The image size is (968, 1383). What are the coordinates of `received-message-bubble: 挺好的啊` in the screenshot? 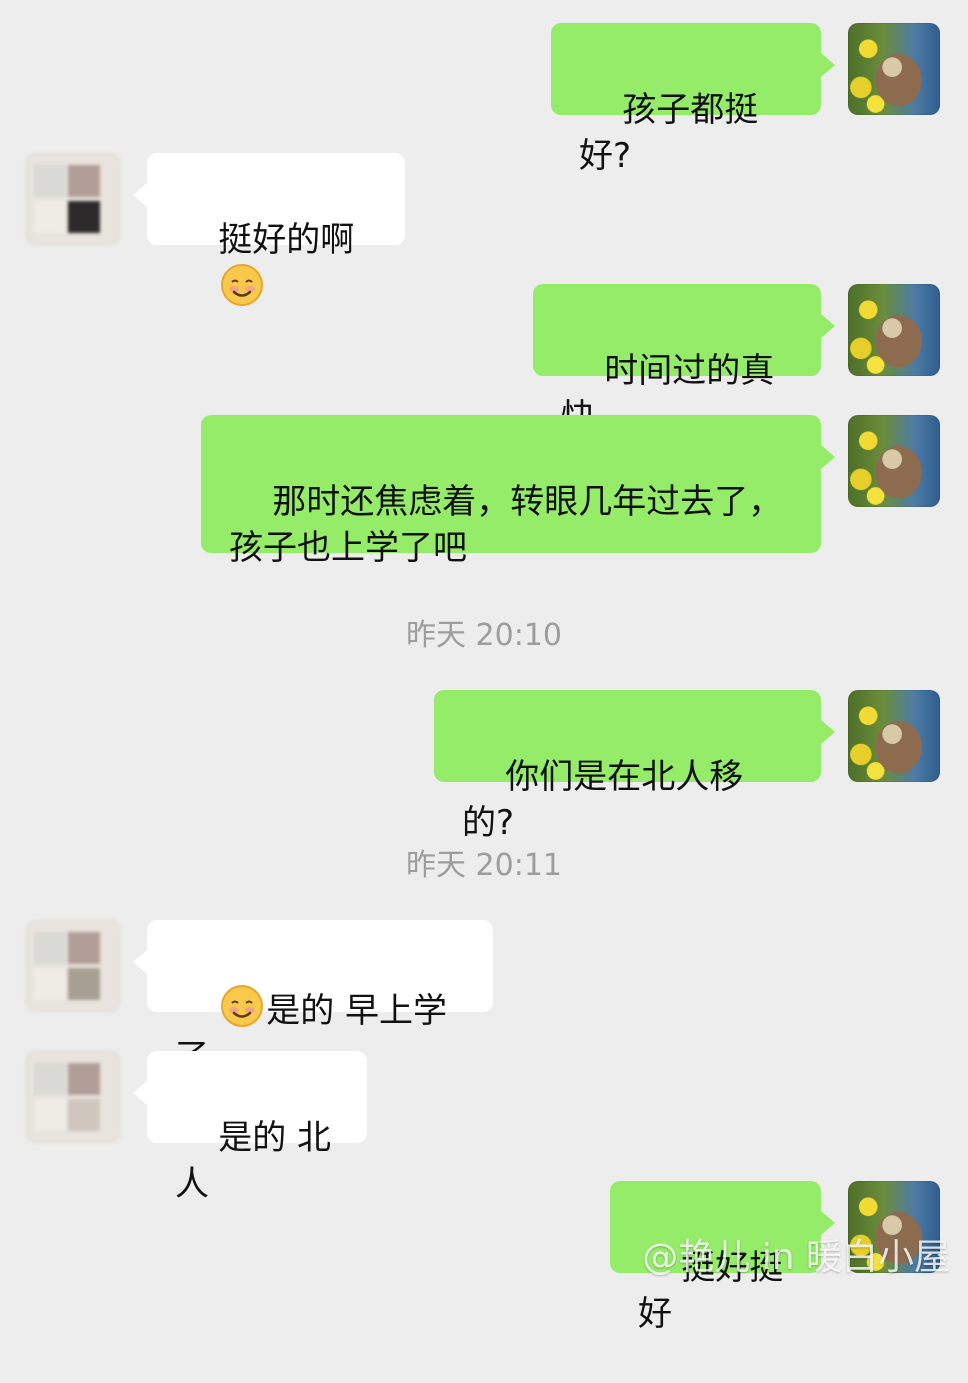 It's located at (269, 229).